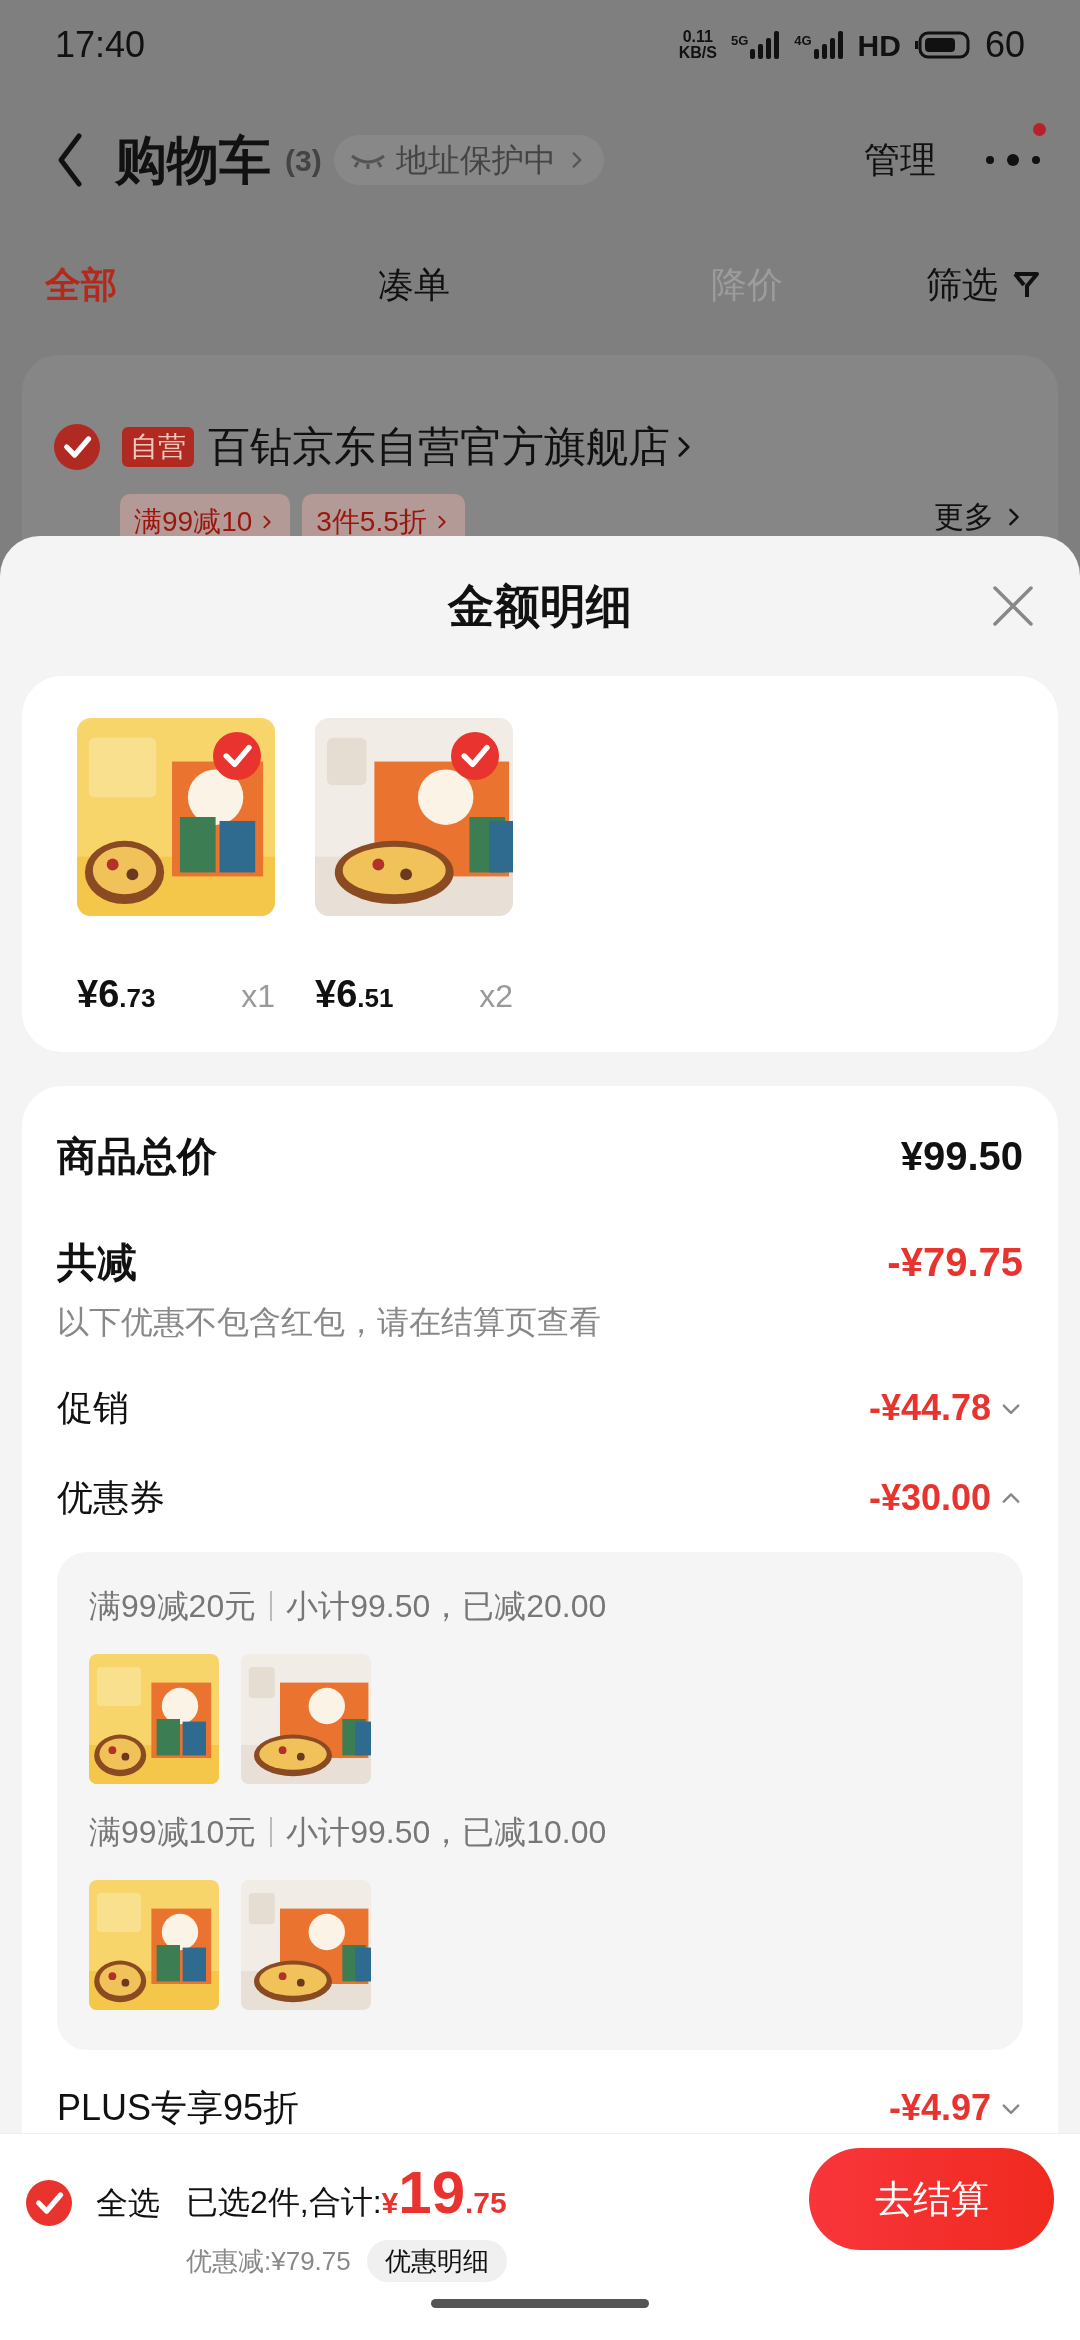 The width and height of the screenshot is (1080, 2340). Describe the element at coordinates (446, 1606) in the screenshot. I see `coupon-detail: 小计99.50，已减20.00` at that location.